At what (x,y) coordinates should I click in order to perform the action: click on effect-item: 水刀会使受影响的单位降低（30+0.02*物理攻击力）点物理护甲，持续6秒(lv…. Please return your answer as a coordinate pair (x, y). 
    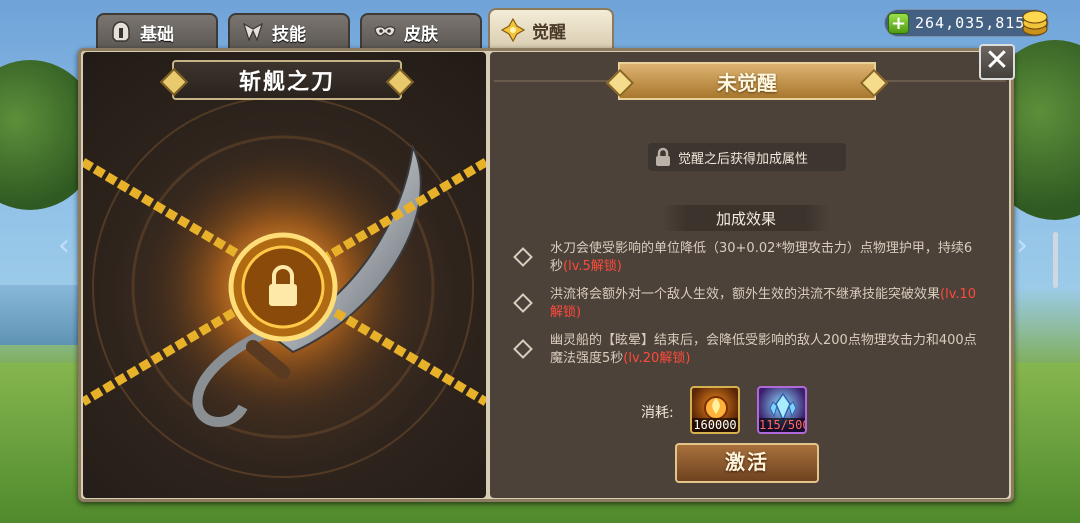
    Looking at the image, I should click on (745, 258).